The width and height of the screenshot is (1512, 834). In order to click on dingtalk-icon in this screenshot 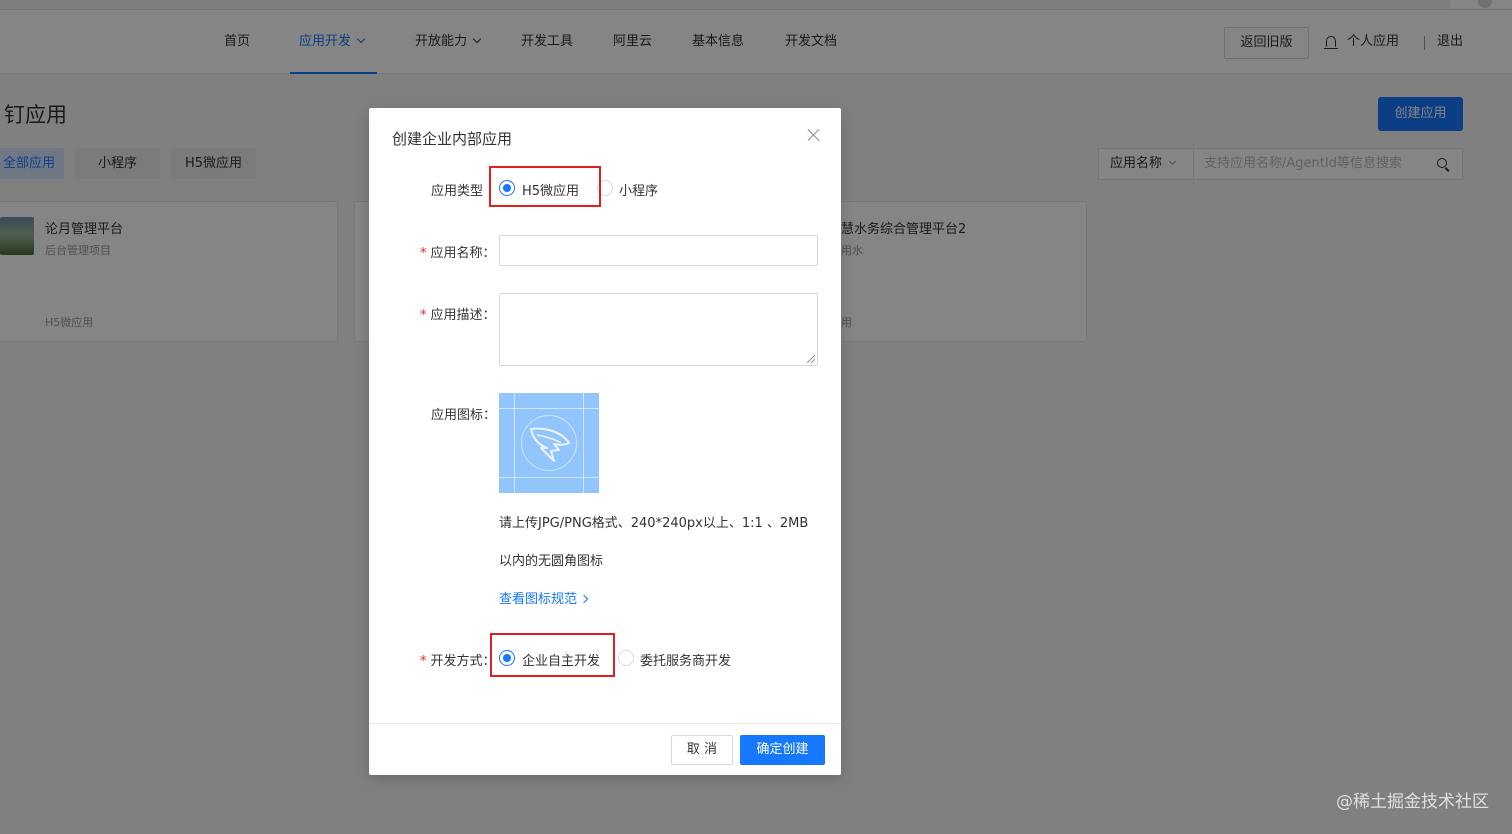, I will do `click(550, 444)`.